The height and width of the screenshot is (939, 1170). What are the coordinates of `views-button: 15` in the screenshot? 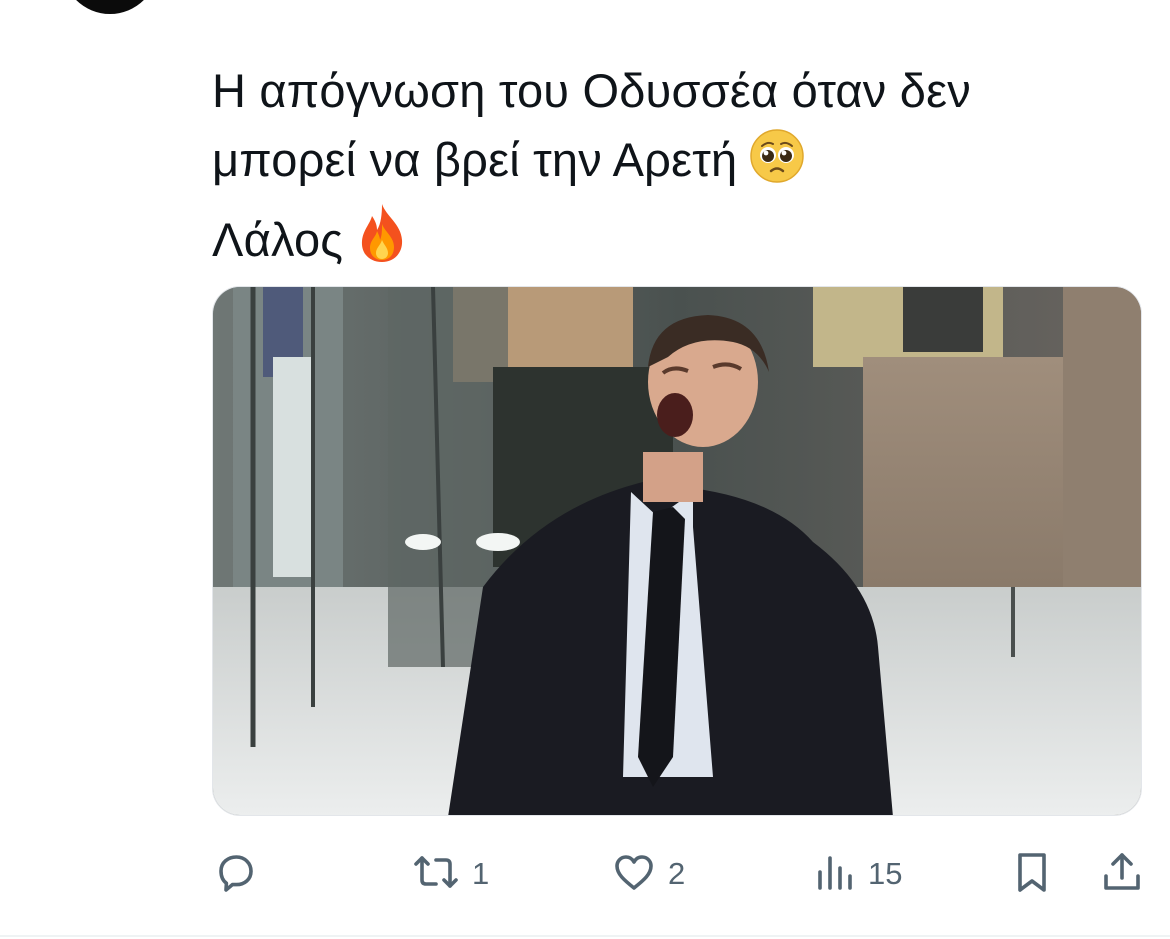 It's located at (856, 874).